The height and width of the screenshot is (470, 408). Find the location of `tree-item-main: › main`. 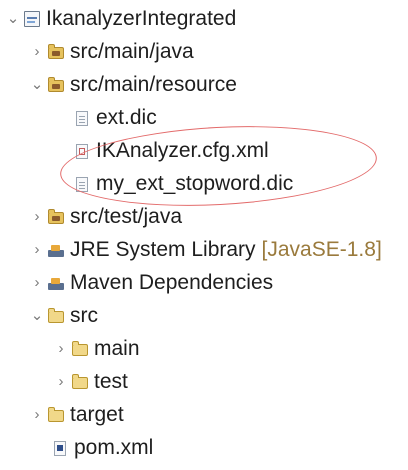

tree-item-main: › main is located at coordinates (97, 349).